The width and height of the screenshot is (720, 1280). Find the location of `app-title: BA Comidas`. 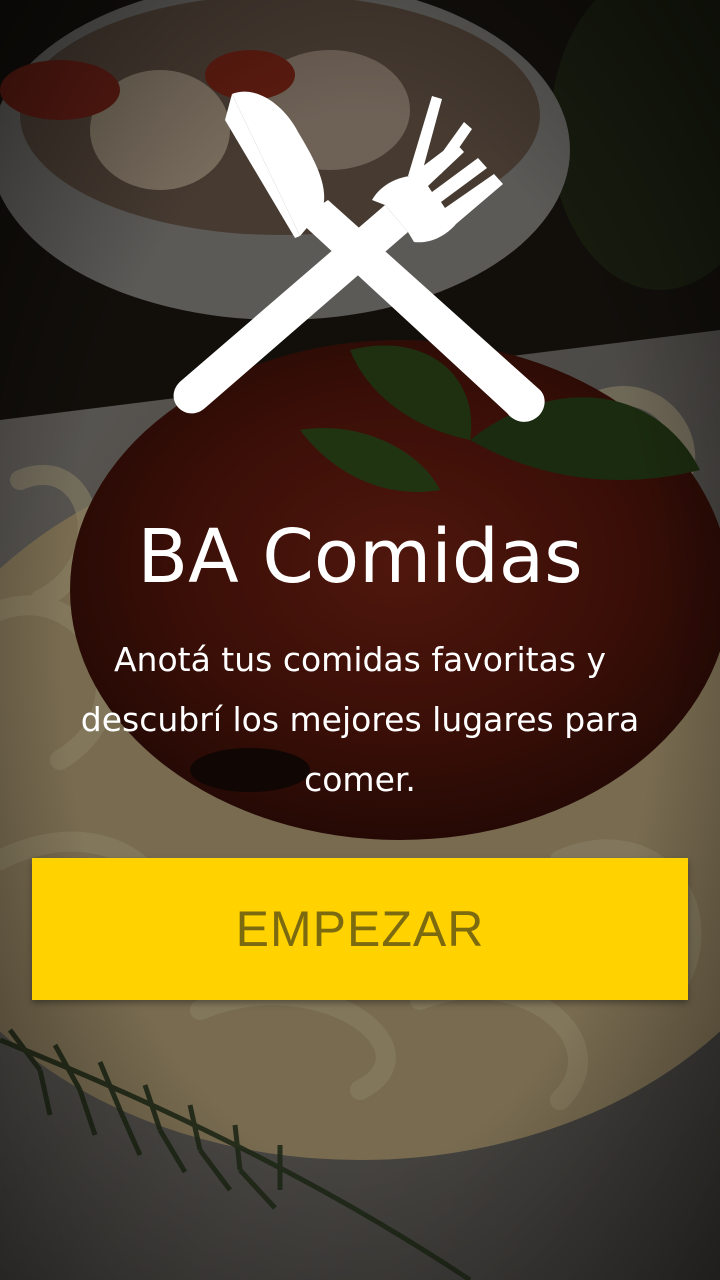

app-title: BA Comidas is located at coordinates (360, 557).